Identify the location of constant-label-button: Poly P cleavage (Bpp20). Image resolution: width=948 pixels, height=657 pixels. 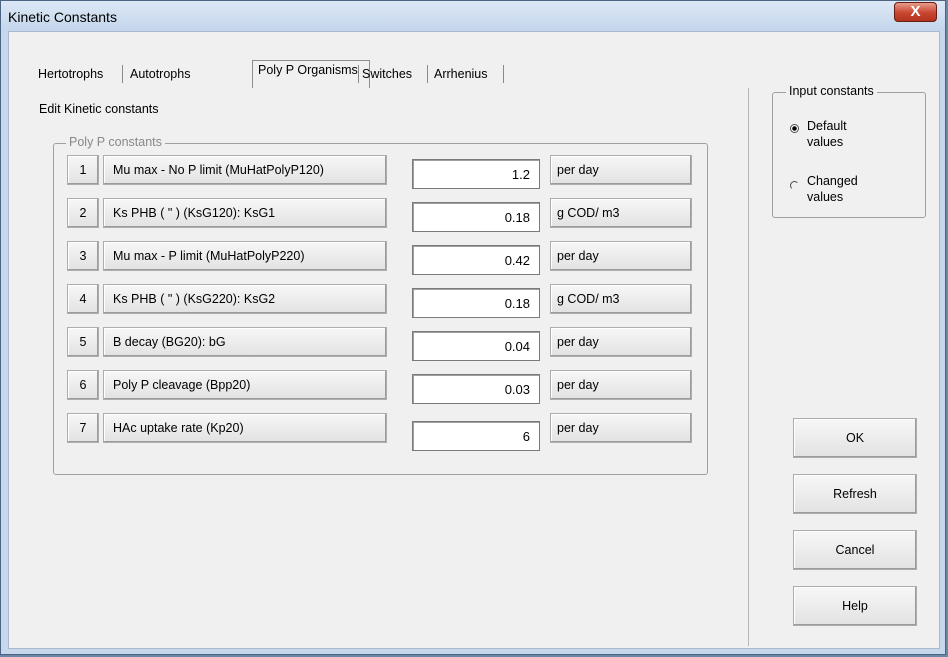
(245, 385).